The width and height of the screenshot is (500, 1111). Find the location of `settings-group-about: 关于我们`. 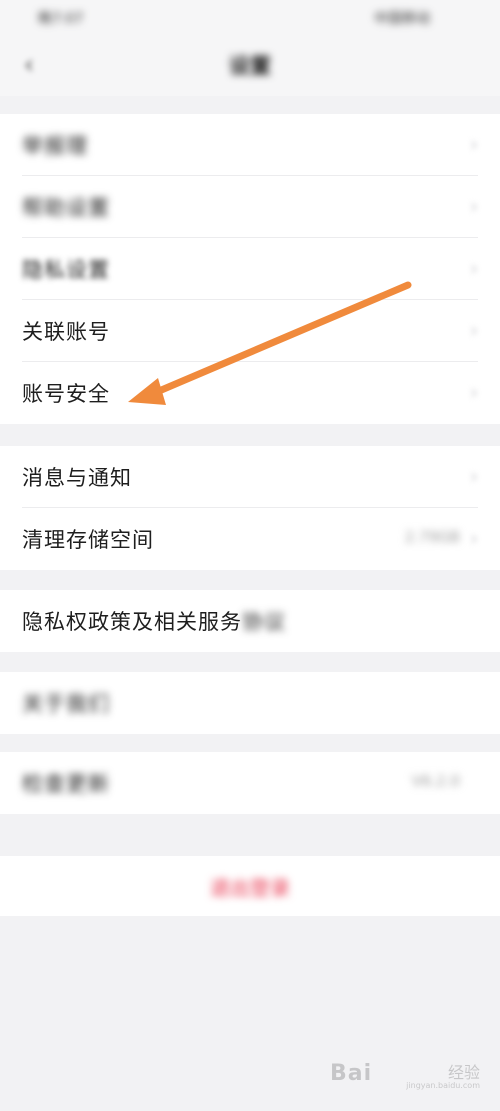

settings-group-about: 关于我们 is located at coordinates (250, 703).